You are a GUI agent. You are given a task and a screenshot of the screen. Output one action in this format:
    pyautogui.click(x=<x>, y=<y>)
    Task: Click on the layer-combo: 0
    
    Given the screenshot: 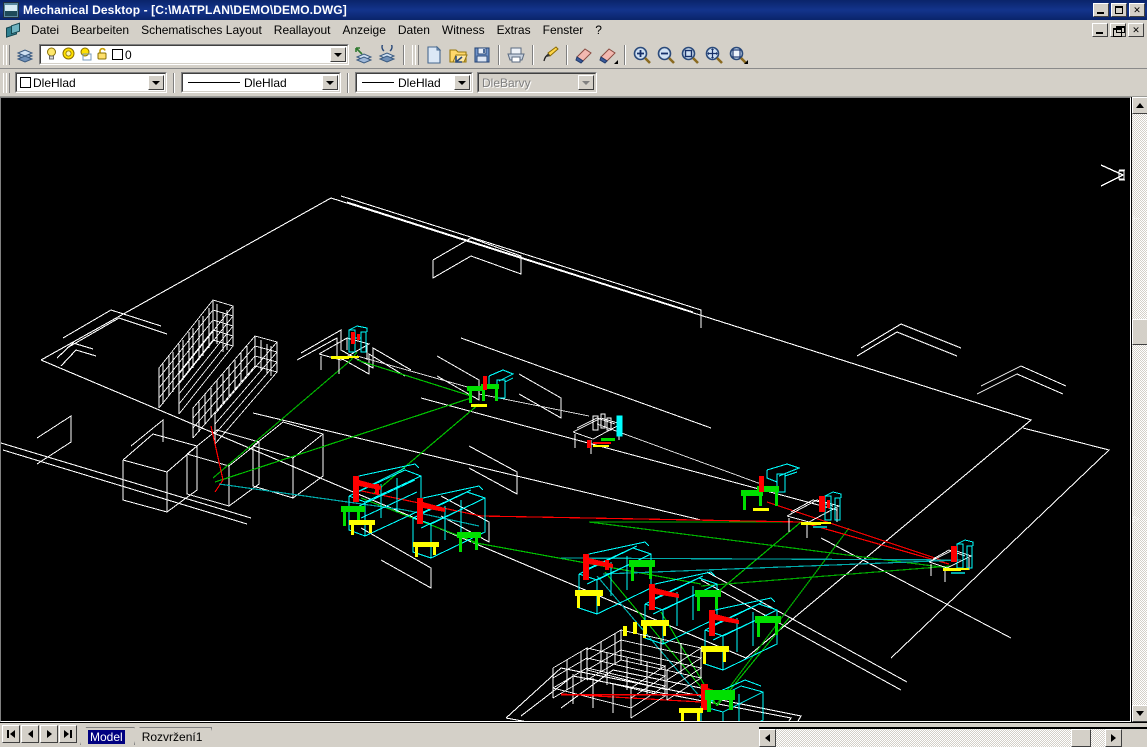 What is the action you would take?
    pyautogui.click(x=194, y=54)
    